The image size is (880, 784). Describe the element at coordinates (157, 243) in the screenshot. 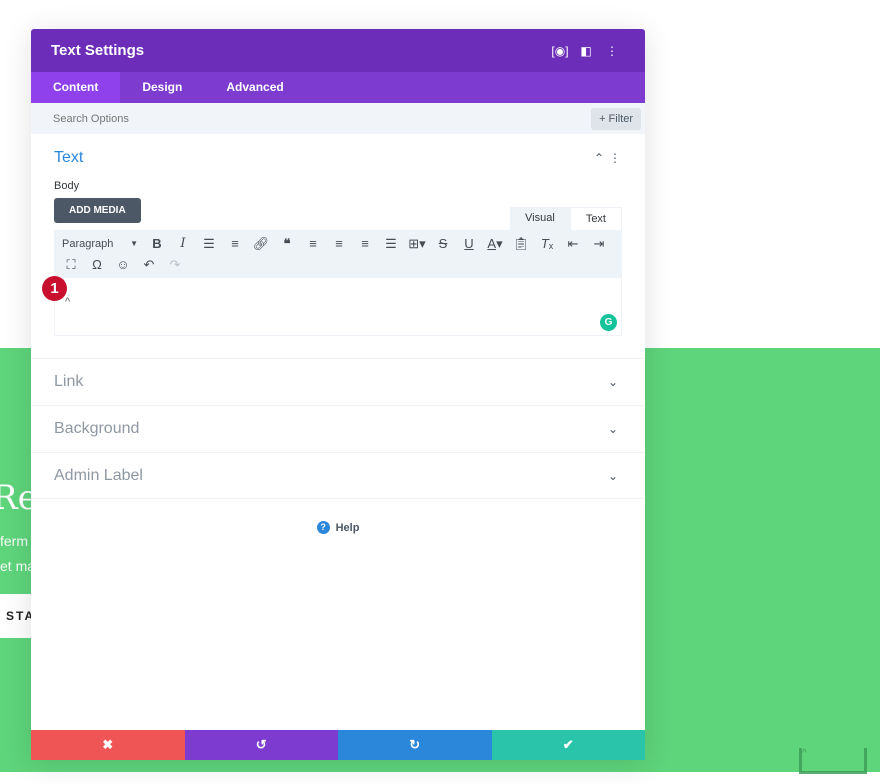

I see `bold-icon: B` at that location.